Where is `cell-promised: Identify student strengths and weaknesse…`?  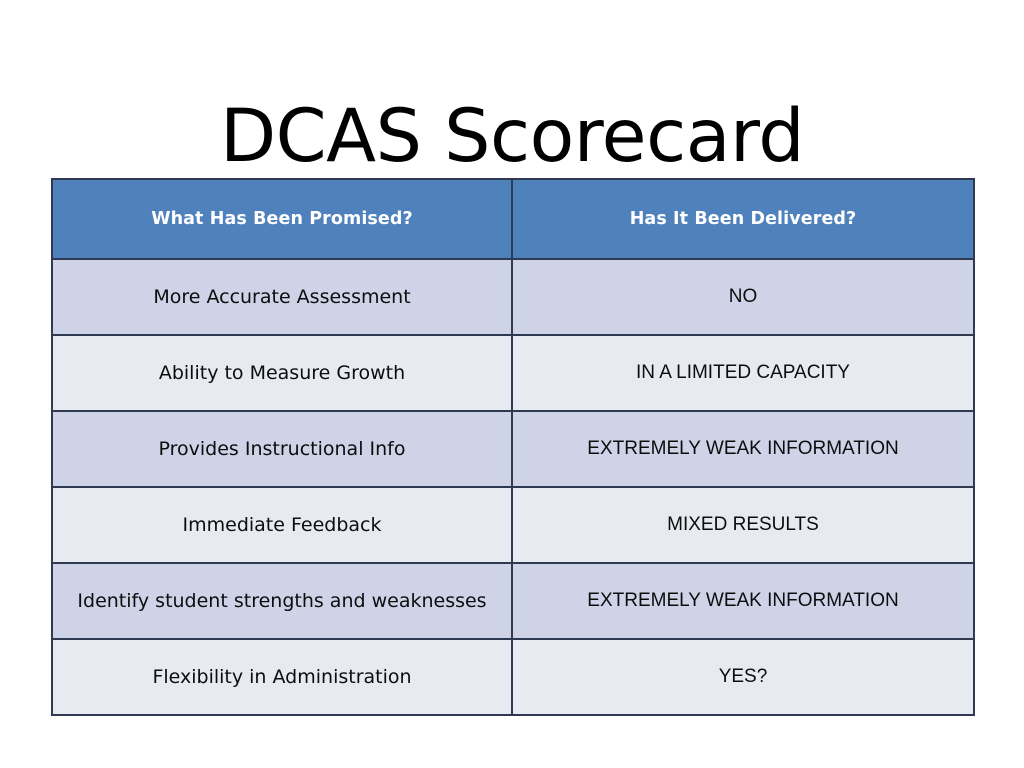 cell-promised: Identify student strengths and weaknesse… is located at coordinates (282, 601).